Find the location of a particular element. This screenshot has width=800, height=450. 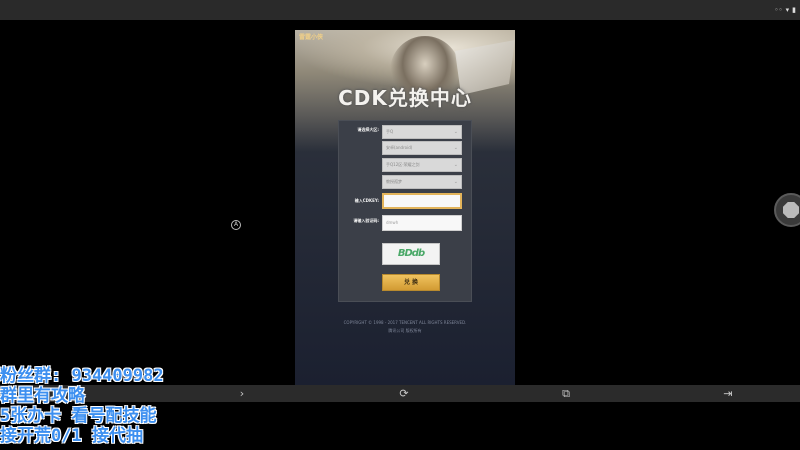

cdkey-label: 输入CDKEY: is located at coordinates (366, 200).